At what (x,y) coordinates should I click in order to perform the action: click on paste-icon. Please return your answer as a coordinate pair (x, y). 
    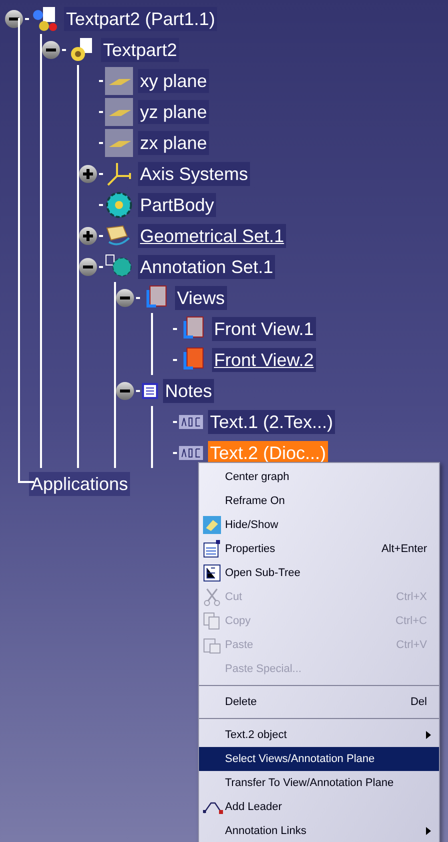
    Looking at the image, I should click on (212, 645).